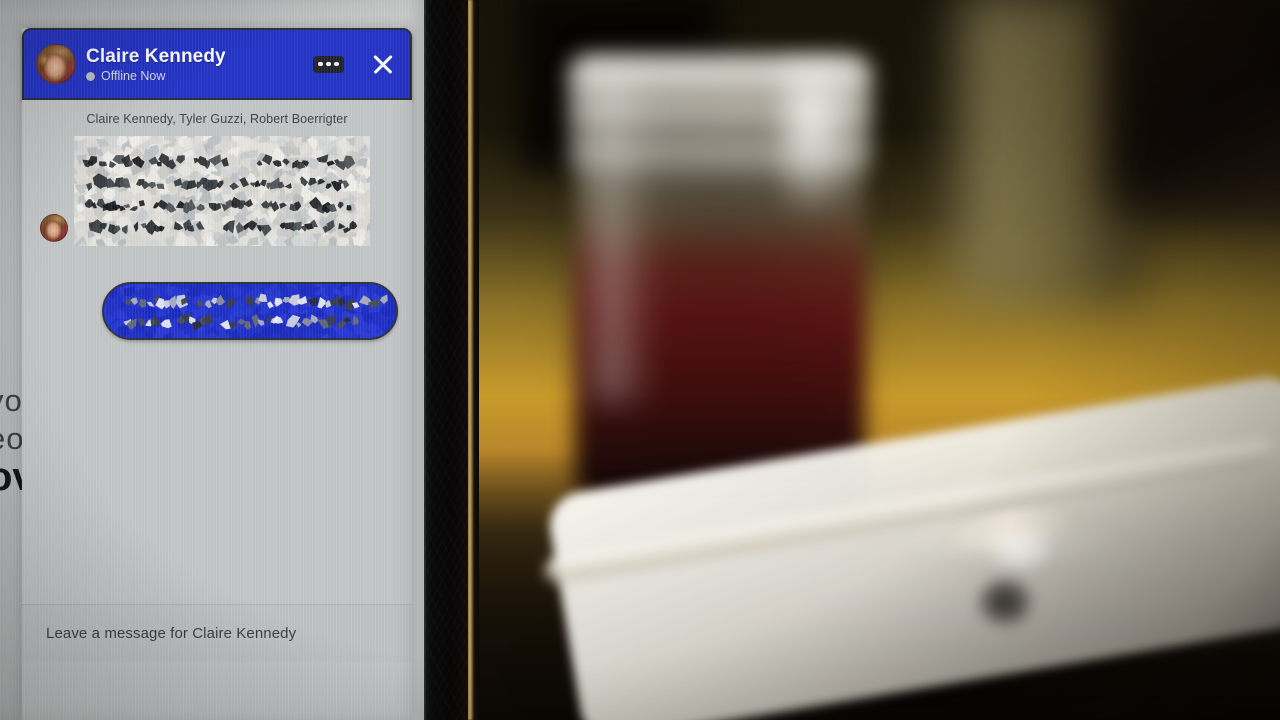 The image size is (1280, 720). I want to click on chat-header-text: Claire Kennedy Offline Now, so click(199, 64).